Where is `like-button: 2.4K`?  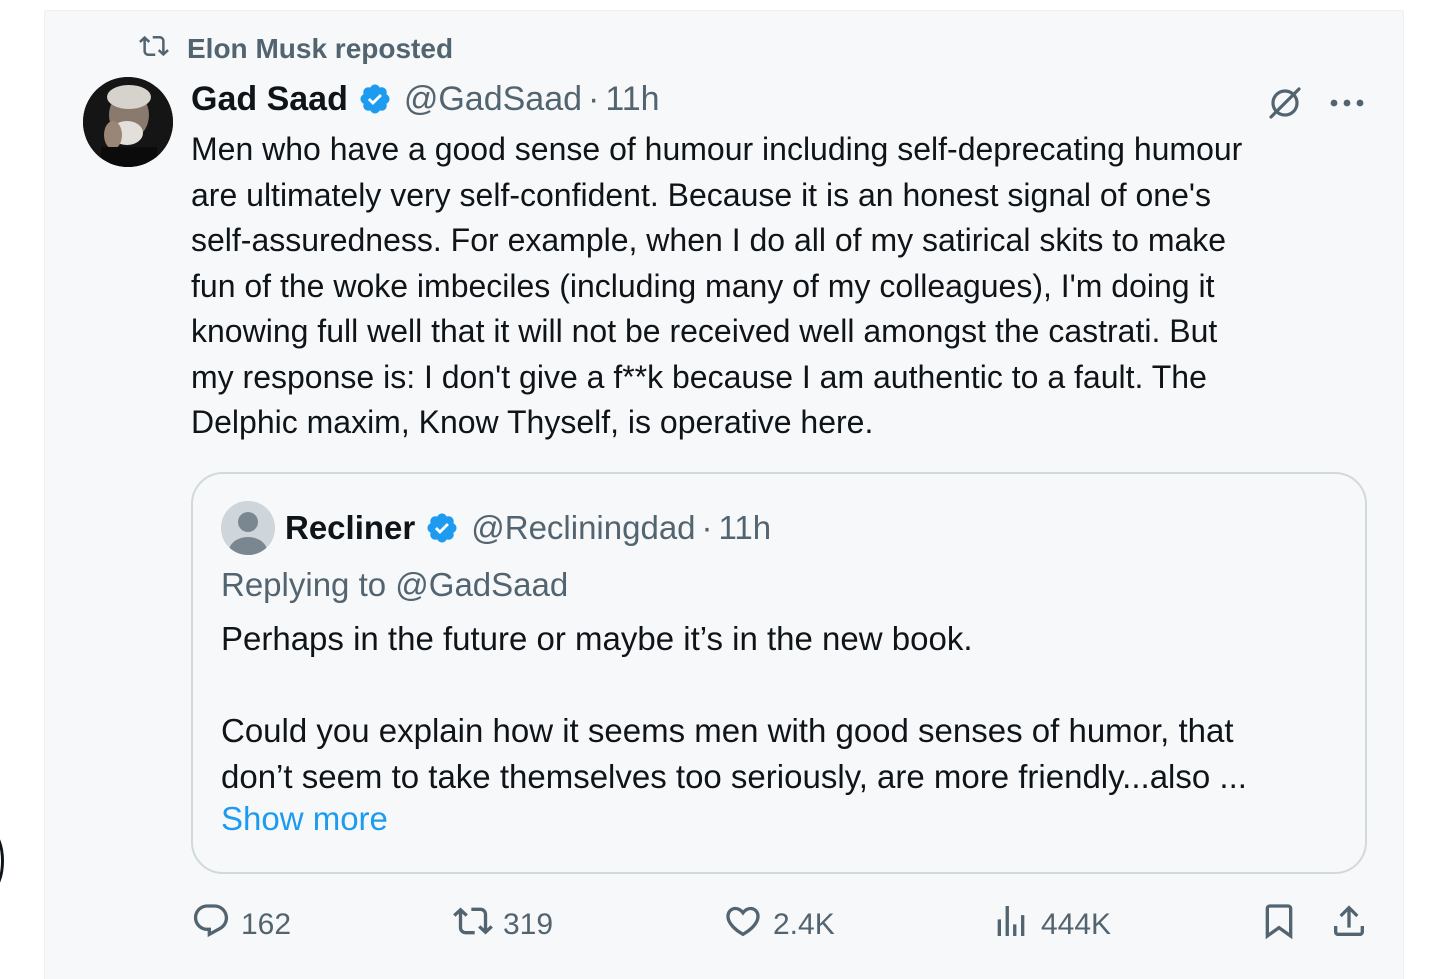 like-button: 2.4K is located at coordinates (779, 925).